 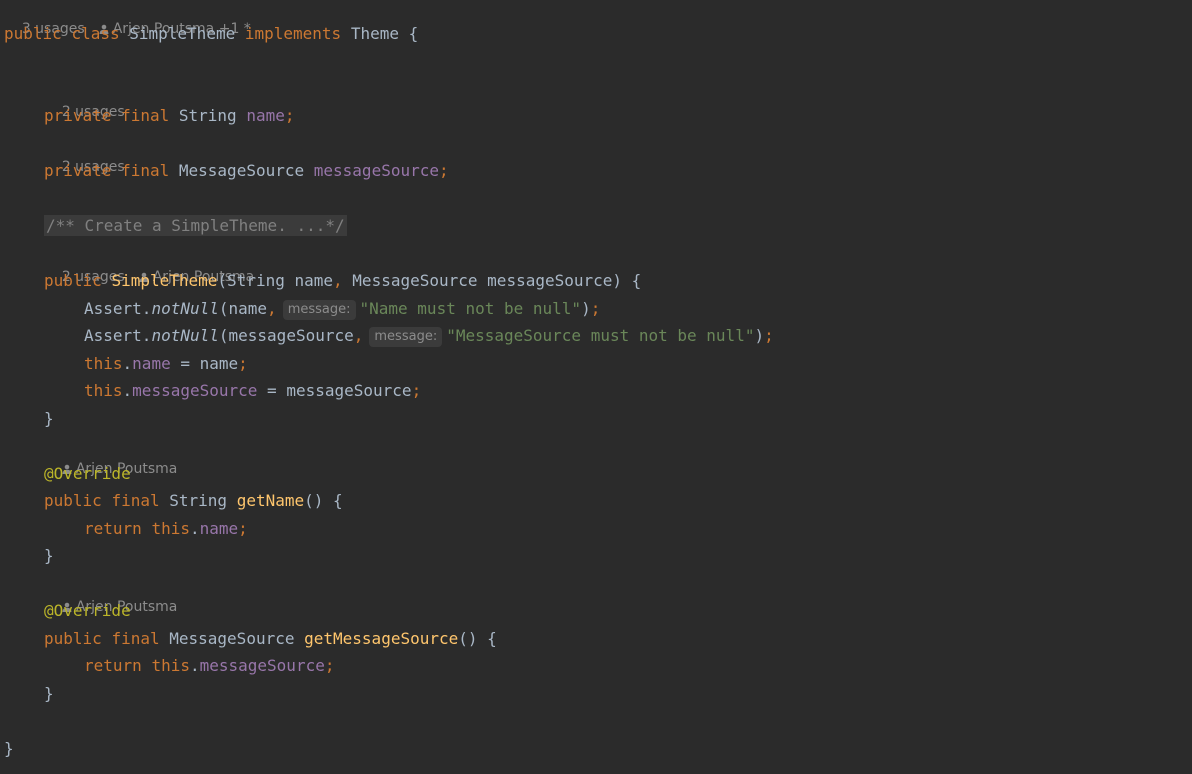 What do you see at coordinates (195, 225) in the screenshot?
I see `folded-comment: /** Create a SimpleTheme. ...*/` at bounding box center [195, 225].